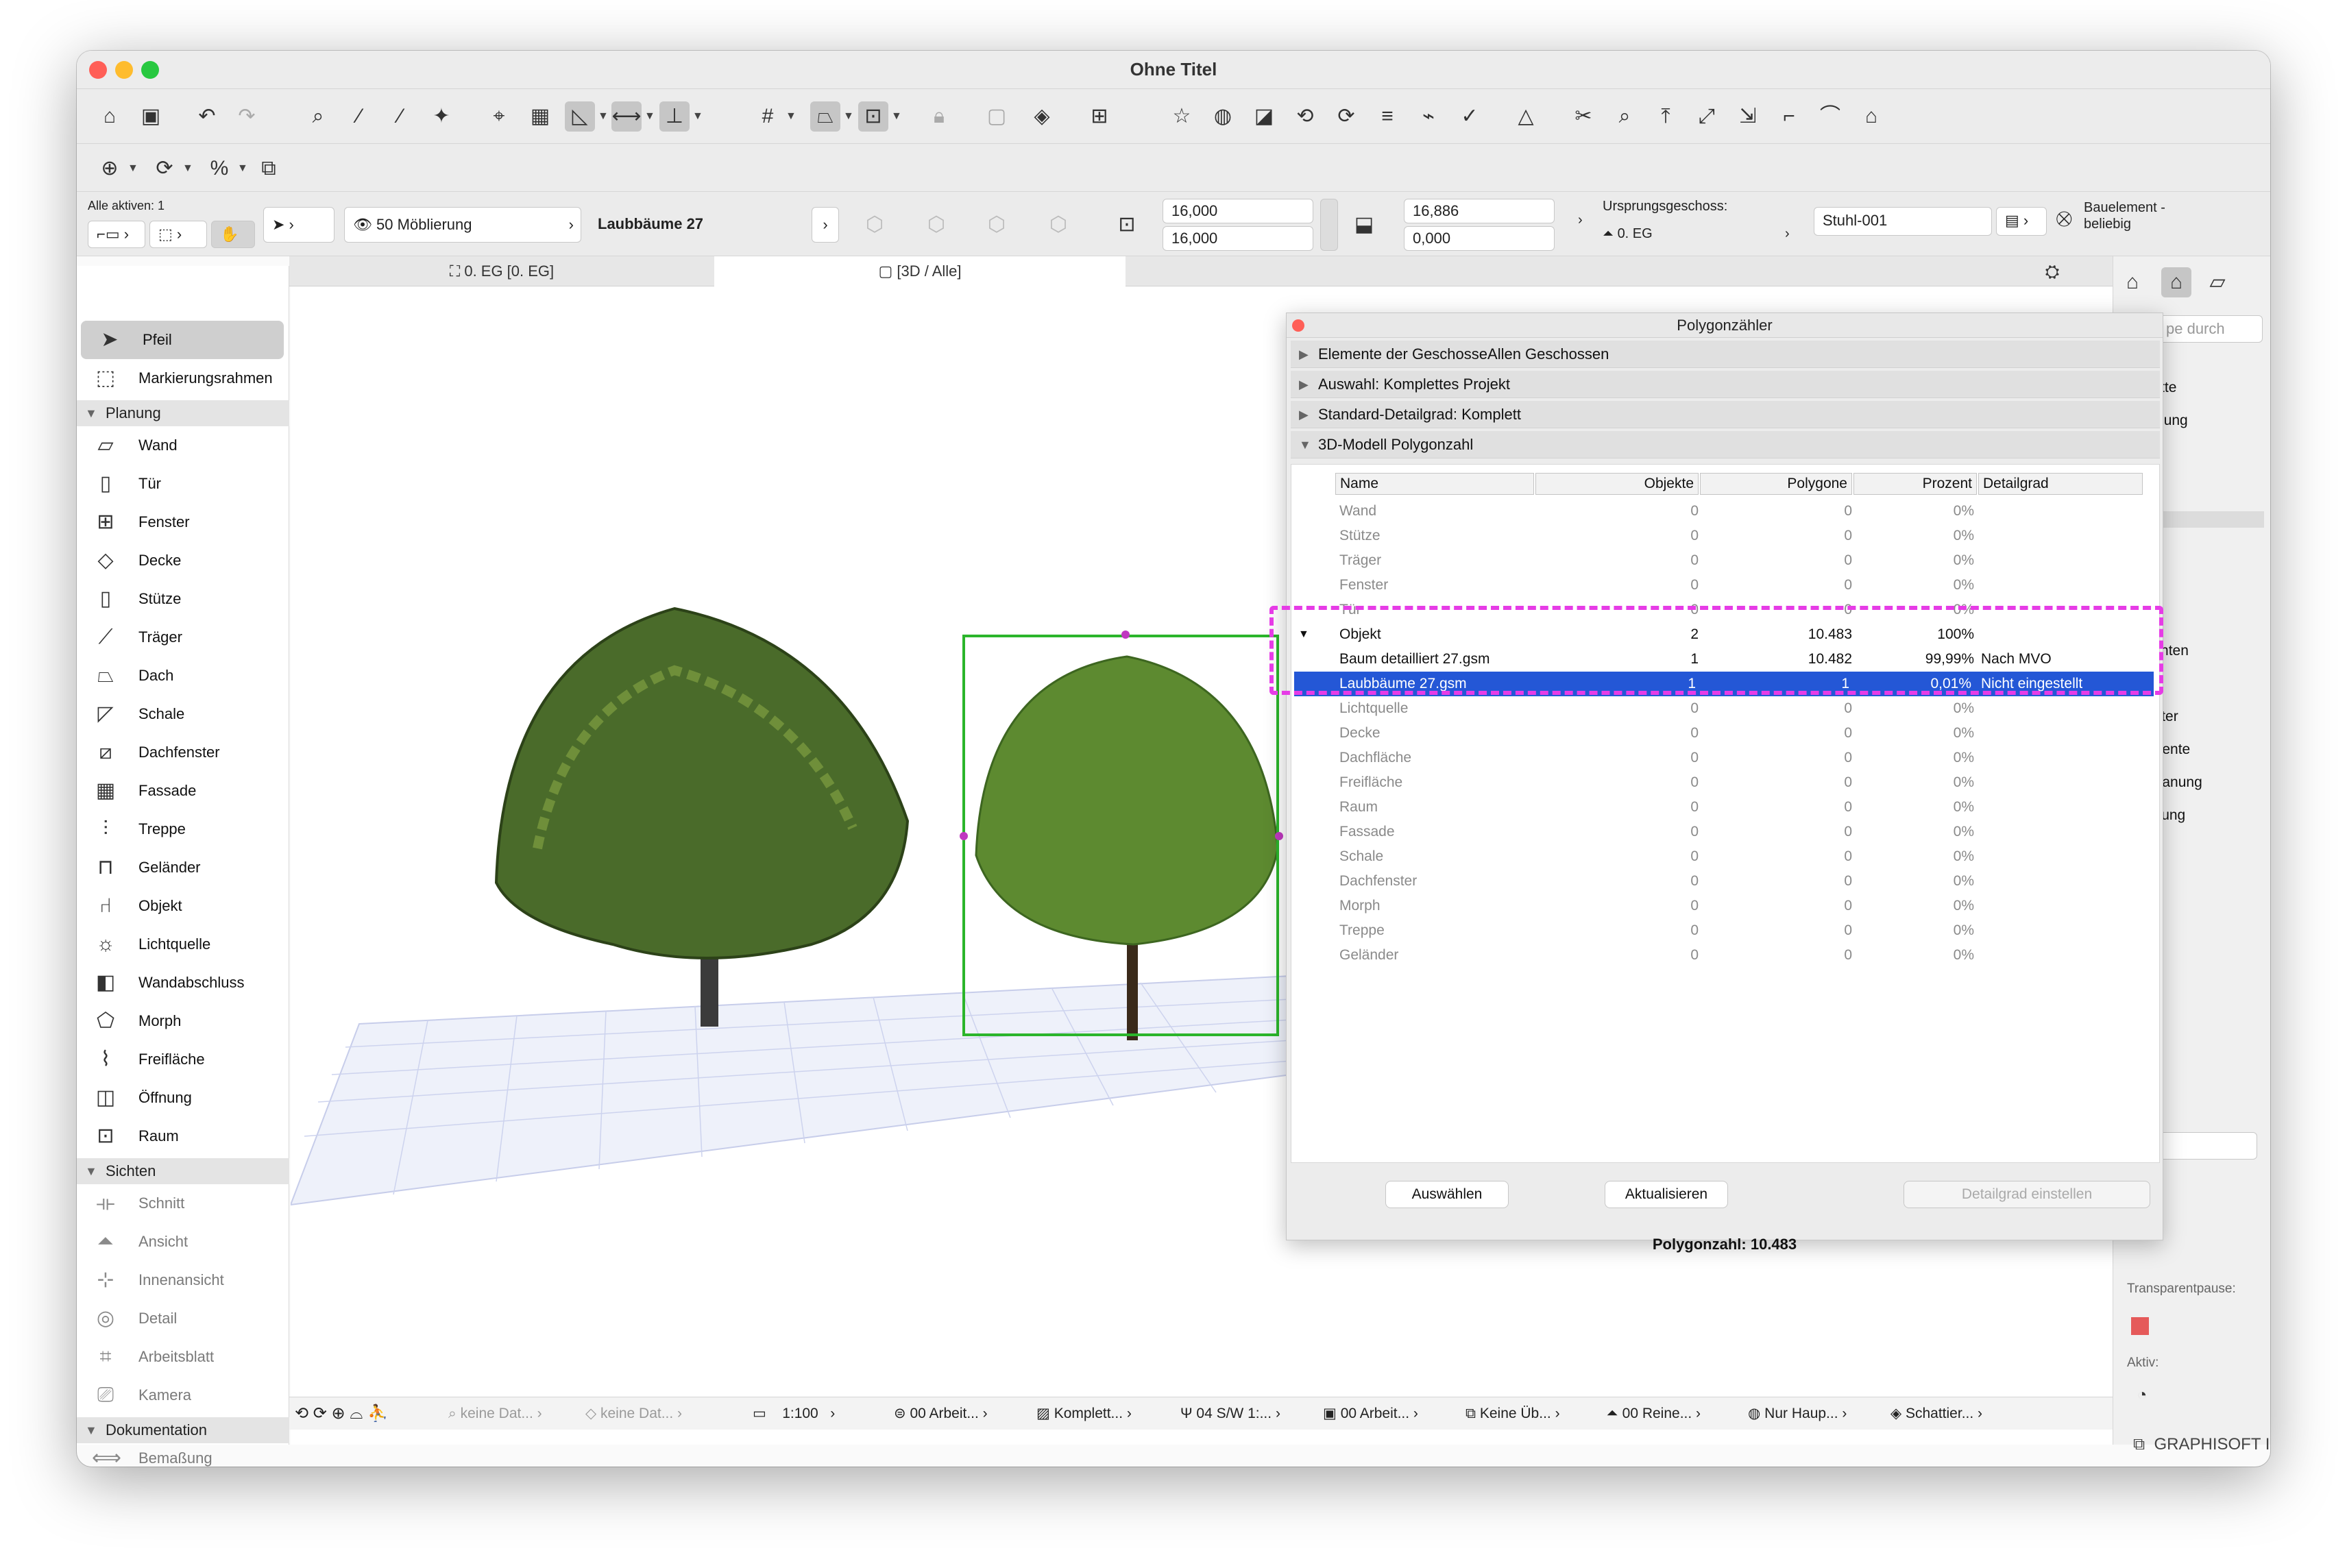  What do you see at coordinates (1230, 1413) in the screenshot?
I see `sb-item: Ψ 04 S/W 1:... ›` at bounding box center [1230, 1413].